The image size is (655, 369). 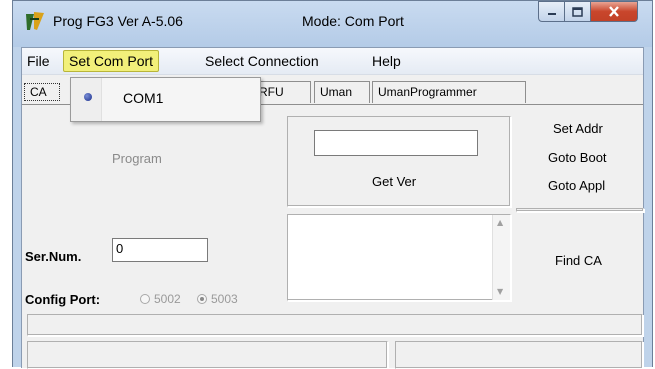 I want to click on program-button: Program, so click(x=137, y=158).